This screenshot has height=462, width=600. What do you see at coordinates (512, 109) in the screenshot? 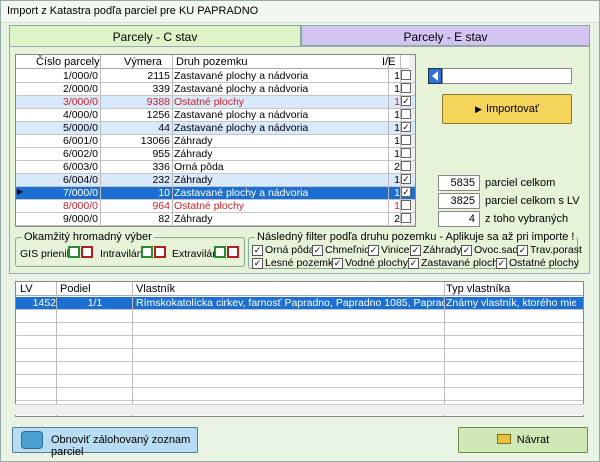
I see `import-button-label: Importovať` at bounding box center [512, 109].